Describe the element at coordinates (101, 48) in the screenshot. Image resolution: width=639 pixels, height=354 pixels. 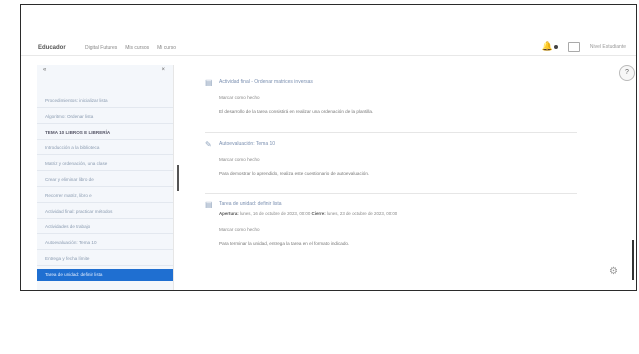
I see `nav-link-digital-futures: Digital Futures` at that location.